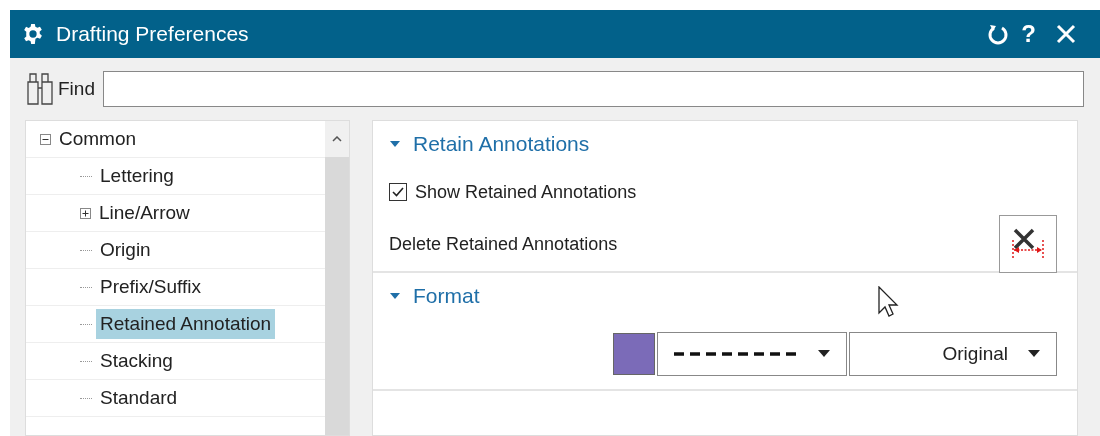 The width and height of the screenshot is (1100, 436). Describe the element at coordinates (1028, 244) in the screenshot. I see `delete-annotations-button` at that location.